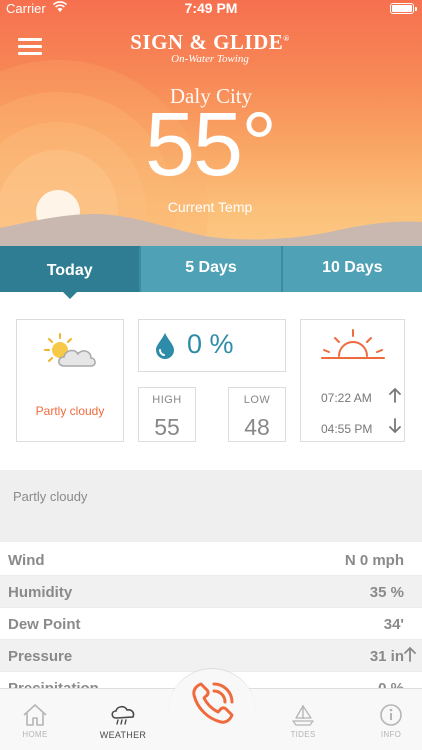 This screenshot has width=422, height=750. I want to click on high-temp-card: HIGH 55, so click(167, 414).